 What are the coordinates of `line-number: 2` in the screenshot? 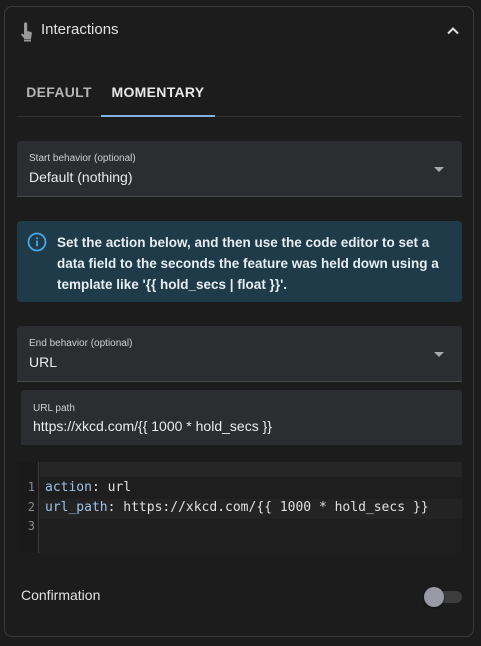 It's located at (31, 507).